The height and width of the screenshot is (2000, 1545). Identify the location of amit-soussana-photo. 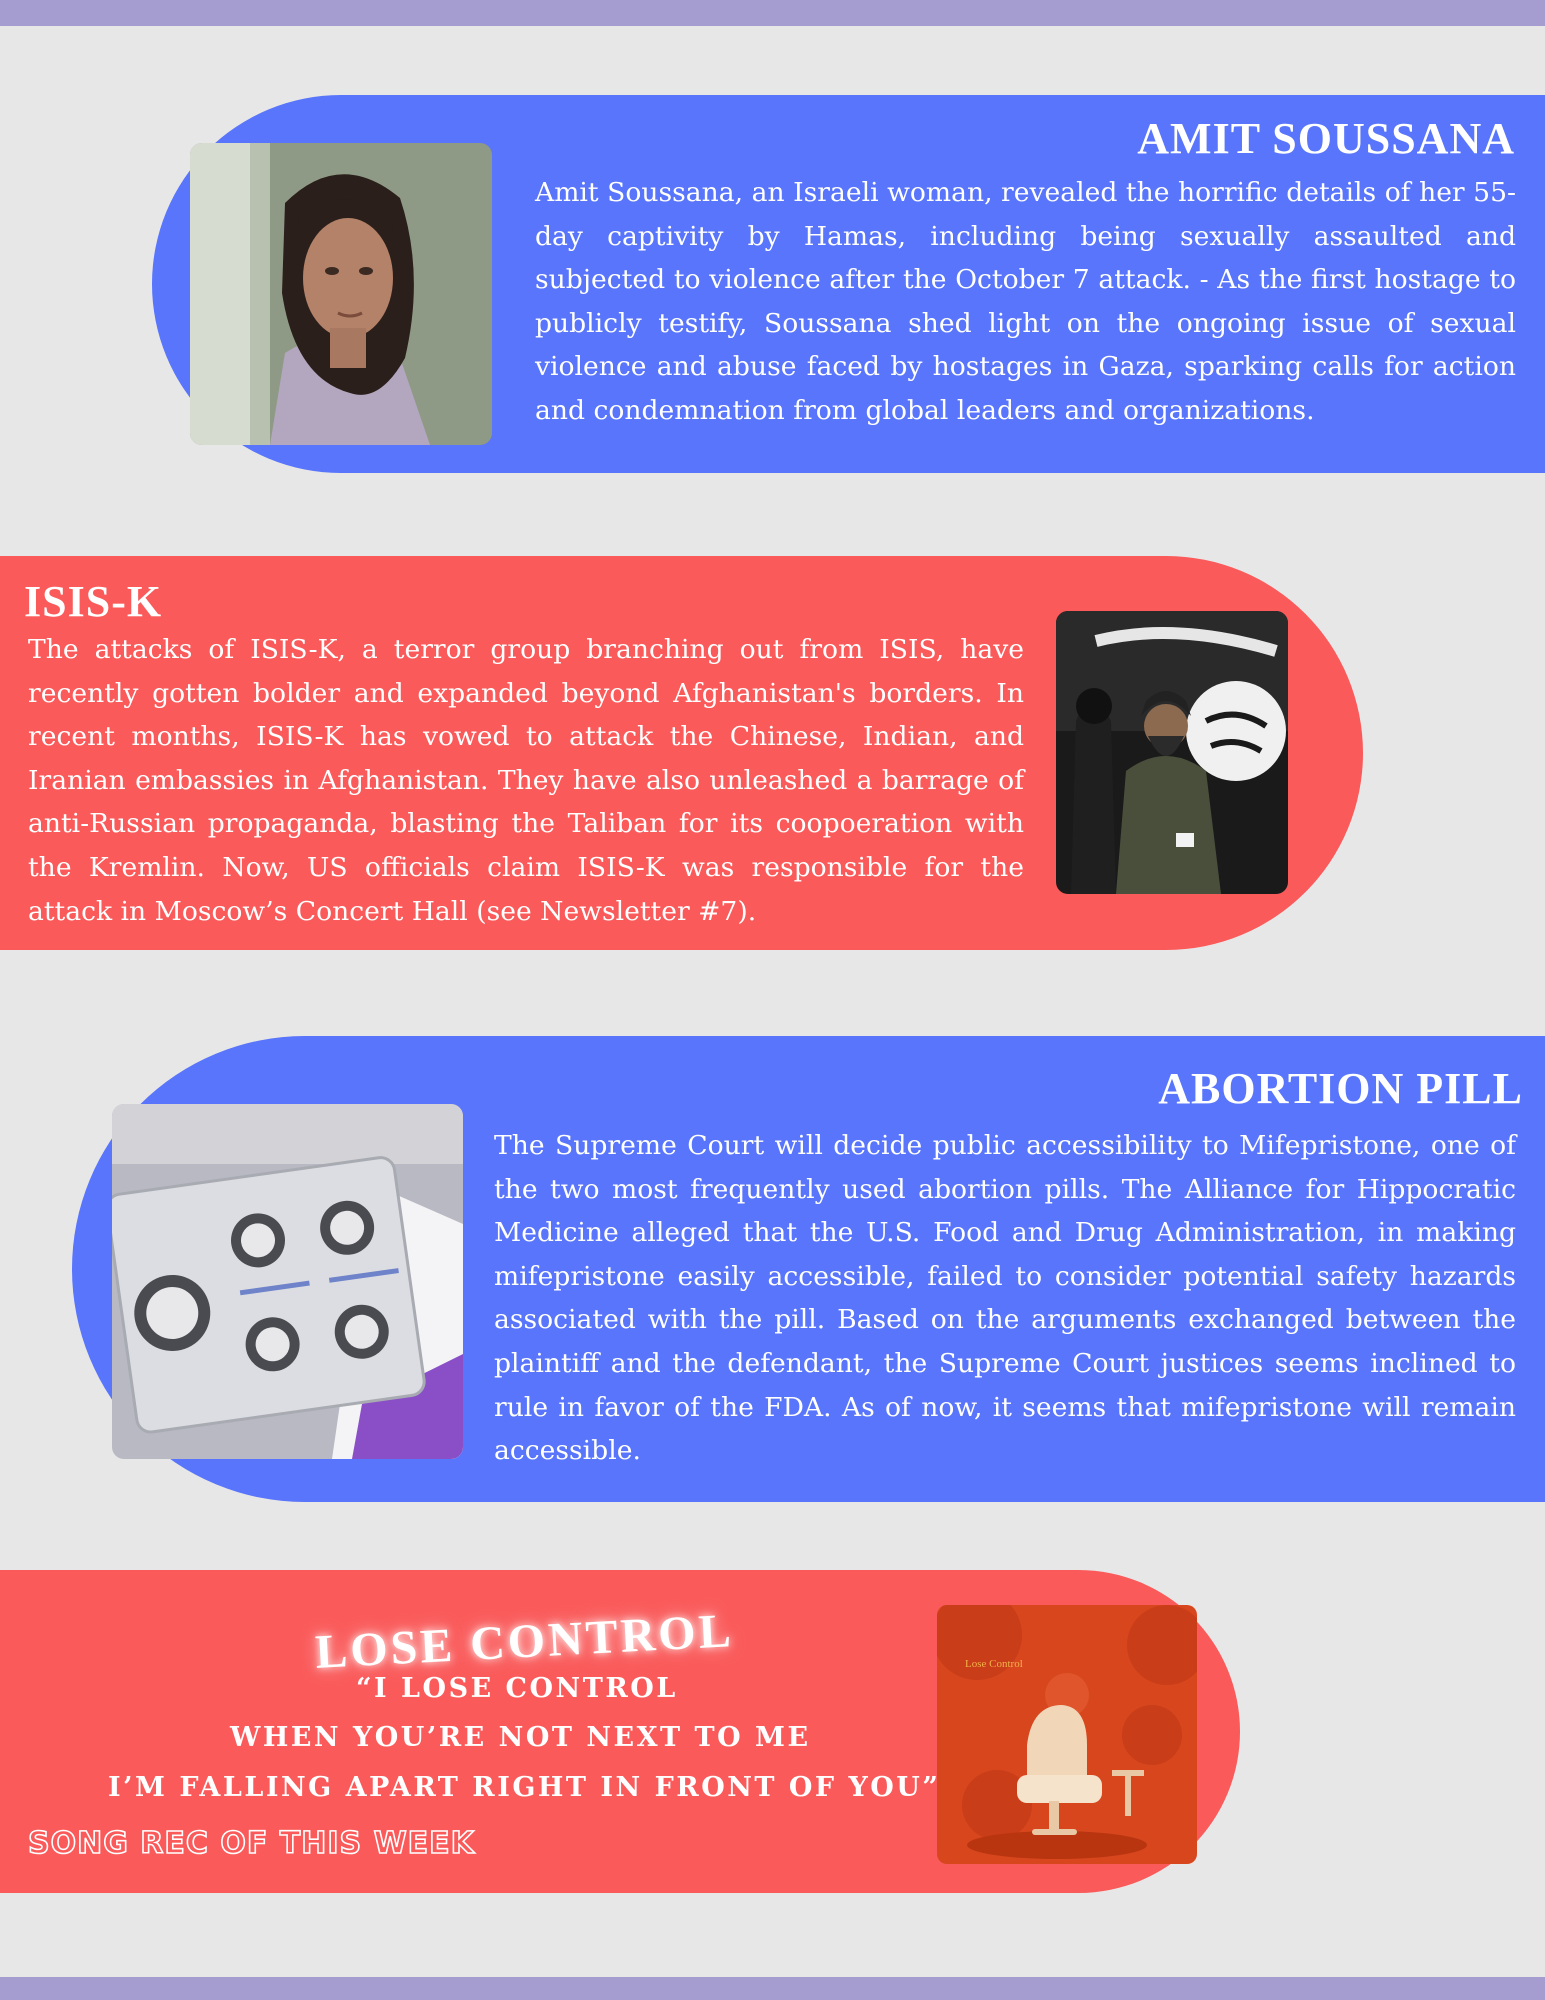
(341, 294).